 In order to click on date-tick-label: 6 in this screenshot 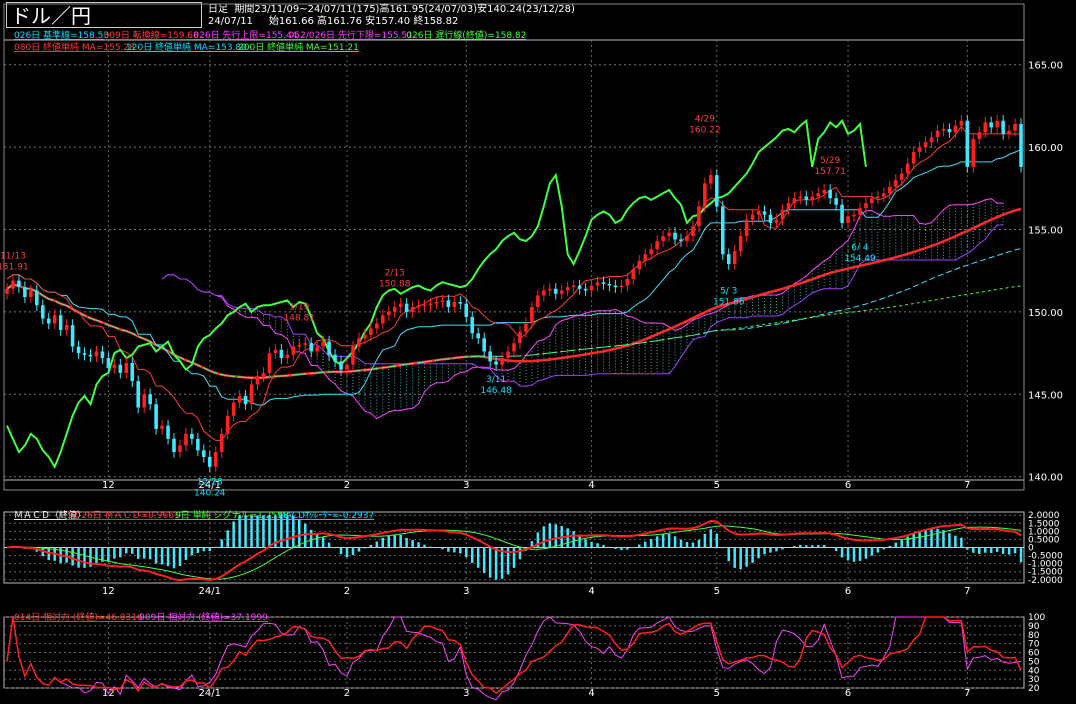, I will do `click(848, 693)`.